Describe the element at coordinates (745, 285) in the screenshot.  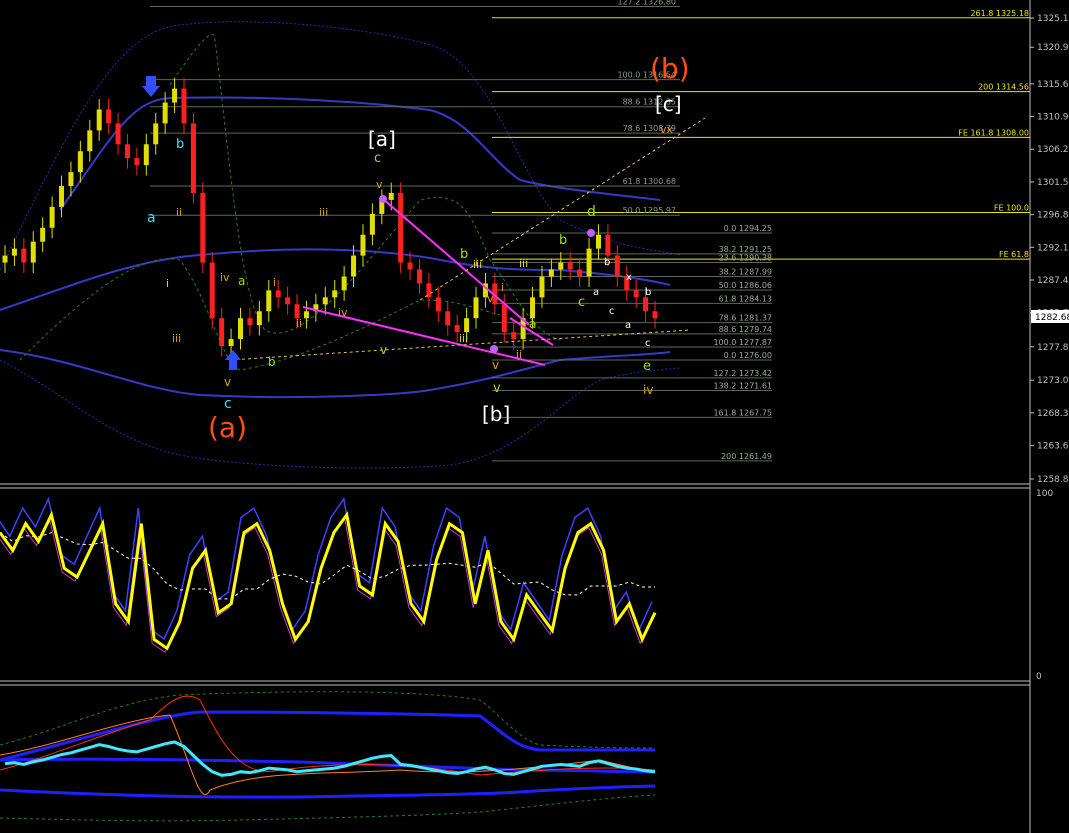
I see `fib-label: 50.0 1286.06` at that location.